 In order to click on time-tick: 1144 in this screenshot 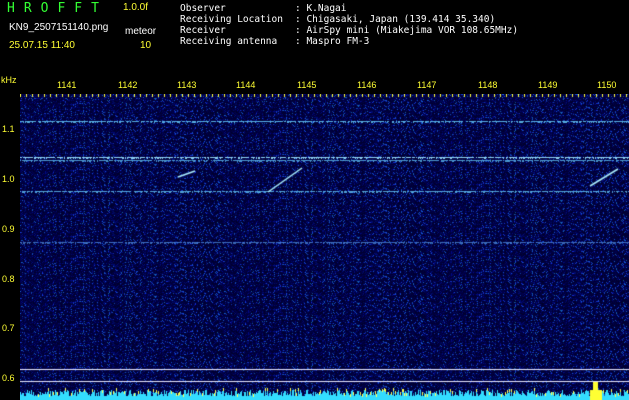, I will do `click(246, 85)`.